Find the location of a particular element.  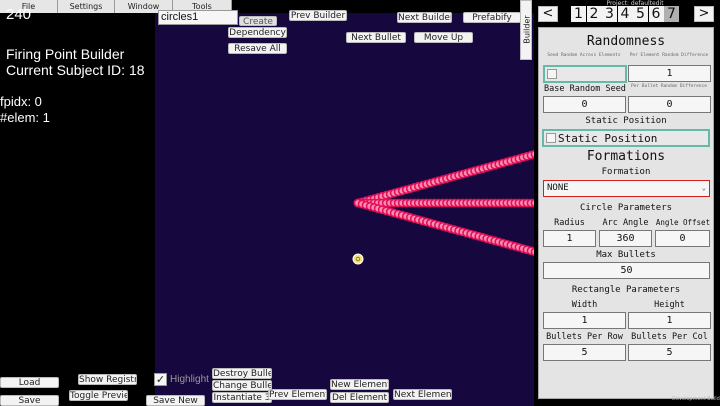

seed-random-hint: Seed Random Across Elements is located at coordinates (584, 55).